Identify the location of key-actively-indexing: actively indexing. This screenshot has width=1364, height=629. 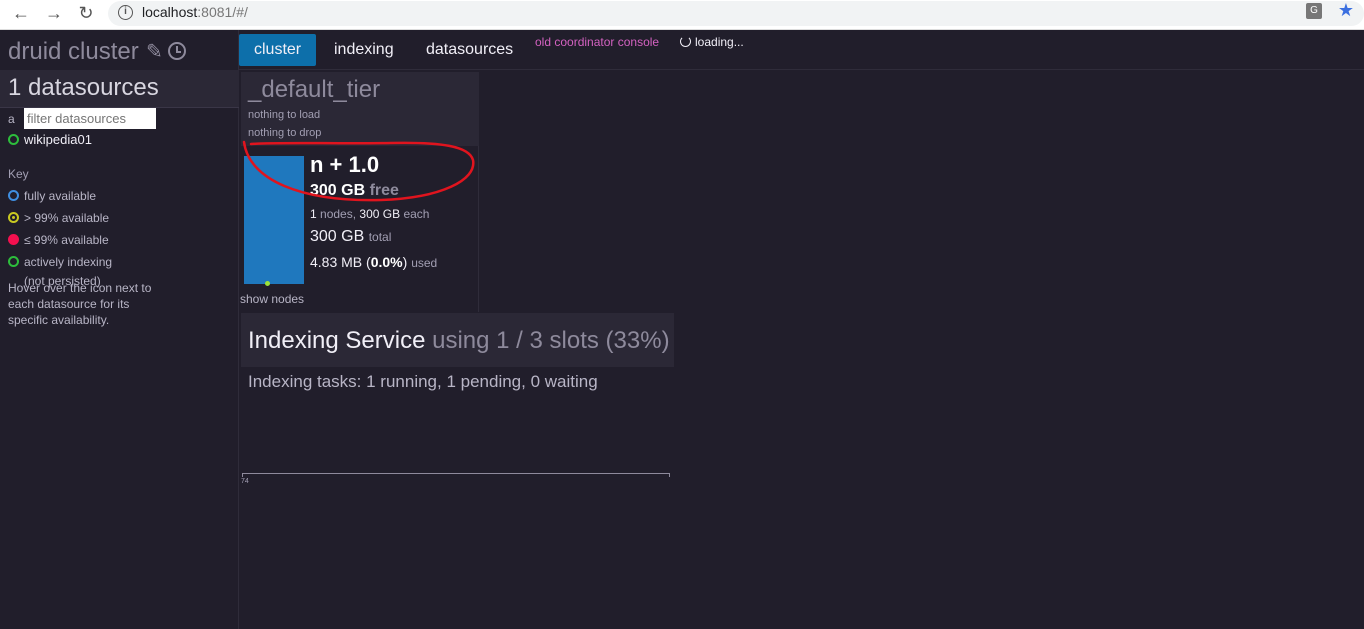
(60, 262).